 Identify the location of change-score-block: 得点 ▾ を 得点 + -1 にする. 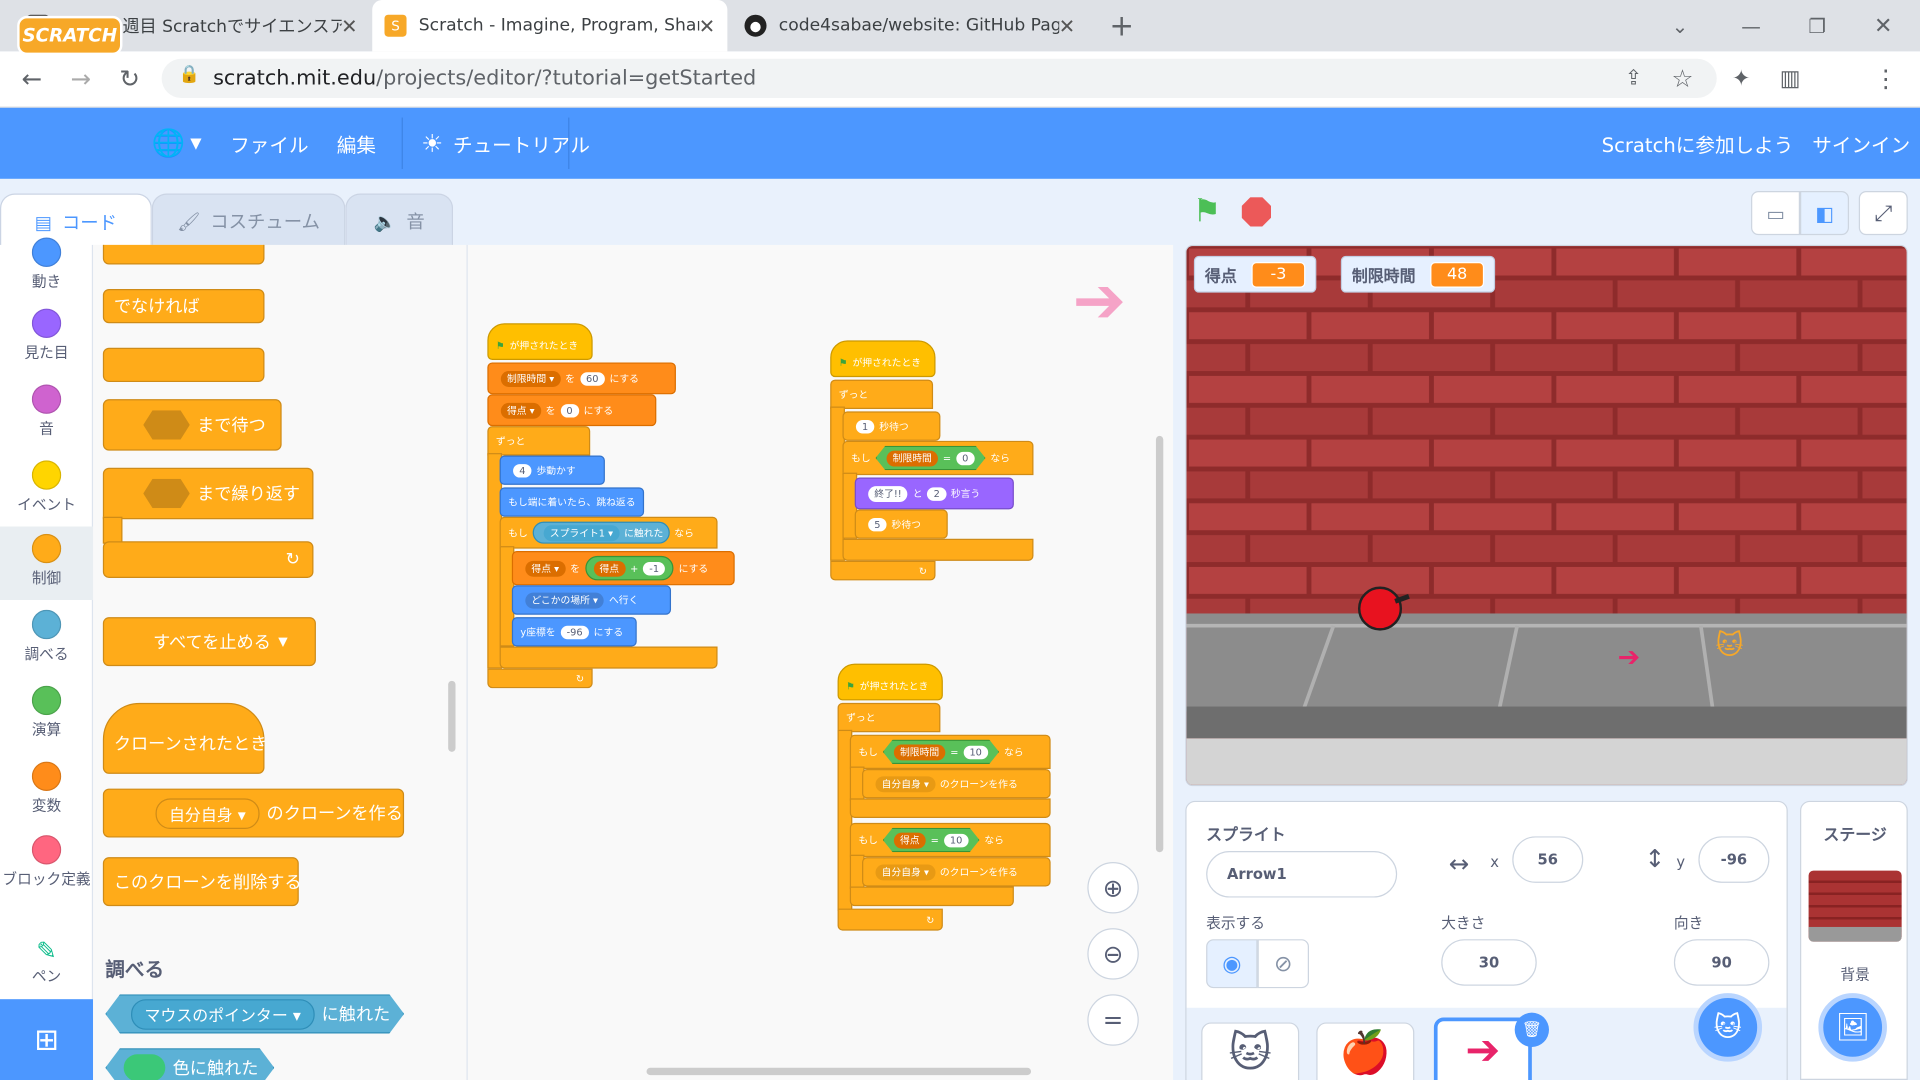
(623, 568).